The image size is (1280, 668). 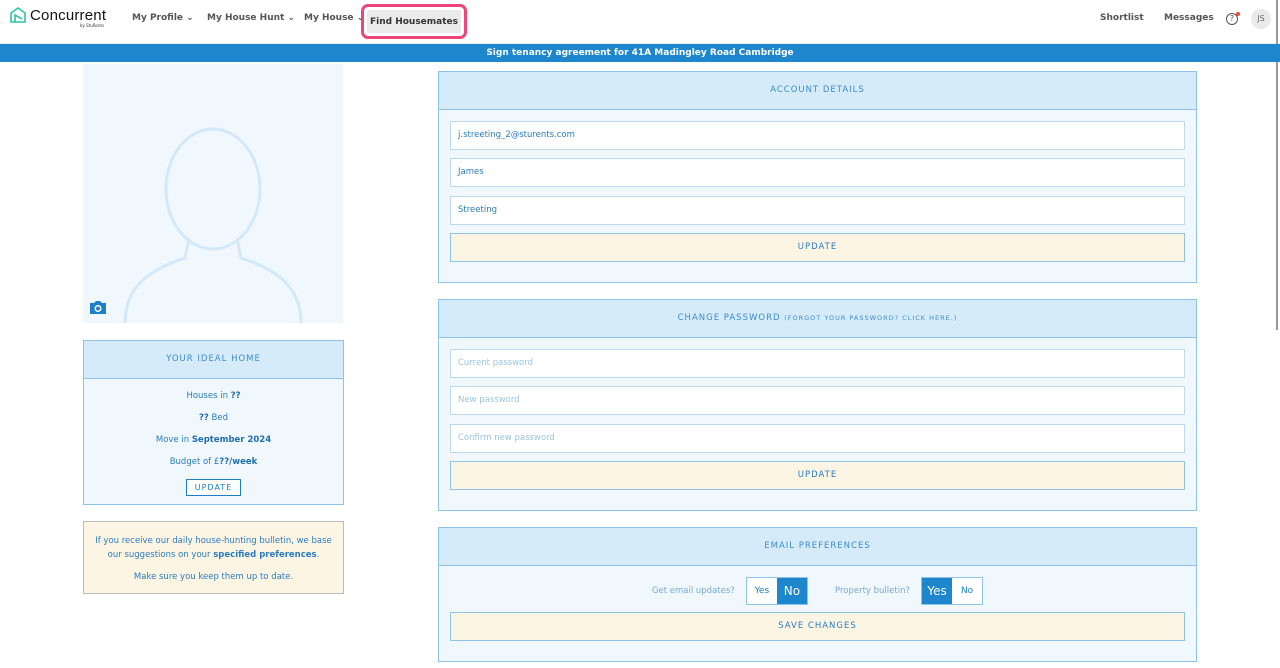 What do you see at coordinates (817, 363) in the screenshot?
I see `current-password-input: Current password` at bounding box center [817, 363].